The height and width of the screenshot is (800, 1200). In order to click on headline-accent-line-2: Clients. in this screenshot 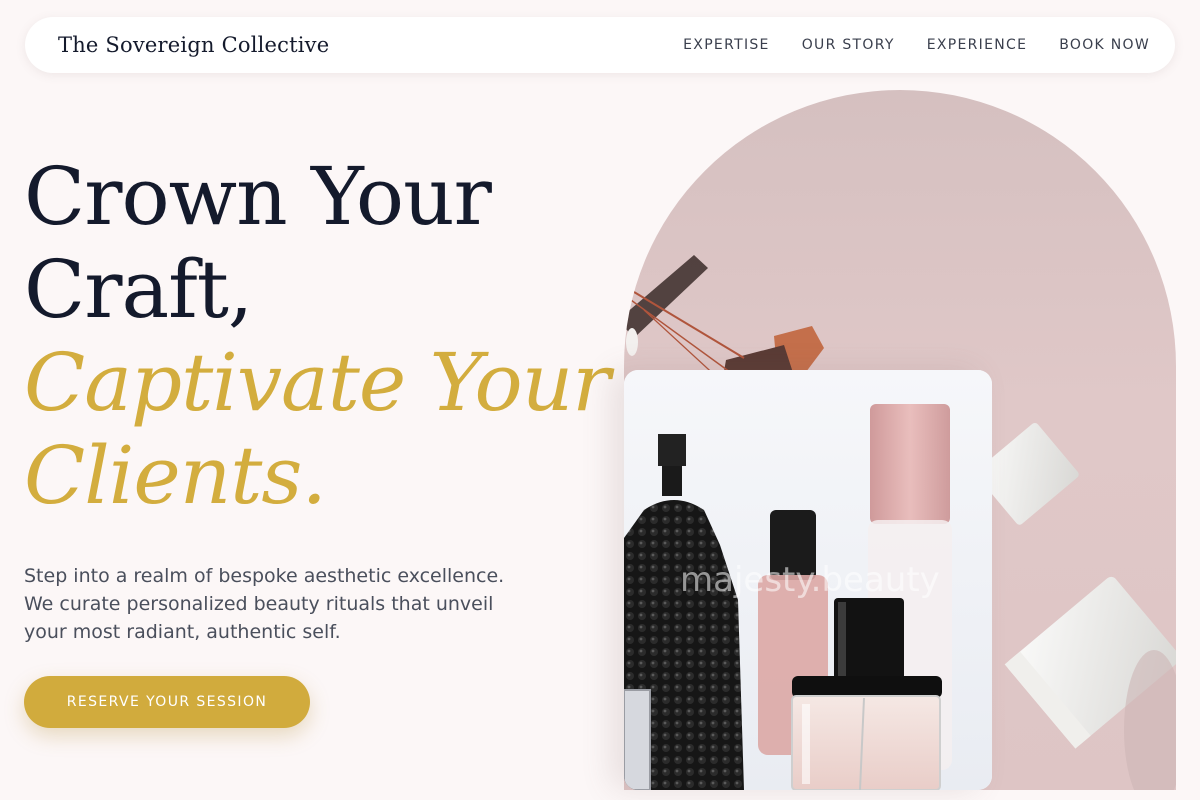, I will do `click(175, 475)`.